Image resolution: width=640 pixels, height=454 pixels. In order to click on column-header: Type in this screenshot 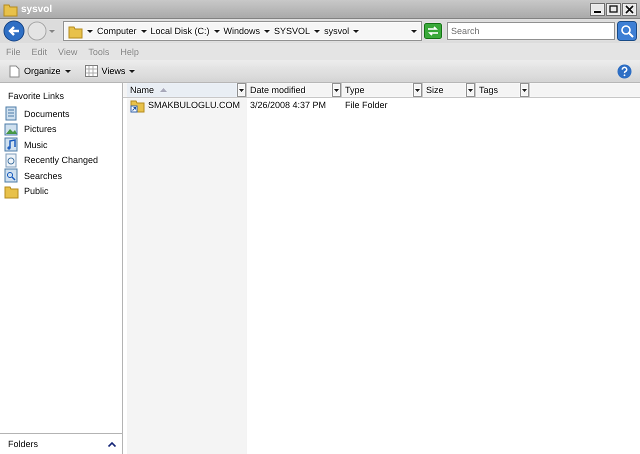, I will do `click(382, 90)`.